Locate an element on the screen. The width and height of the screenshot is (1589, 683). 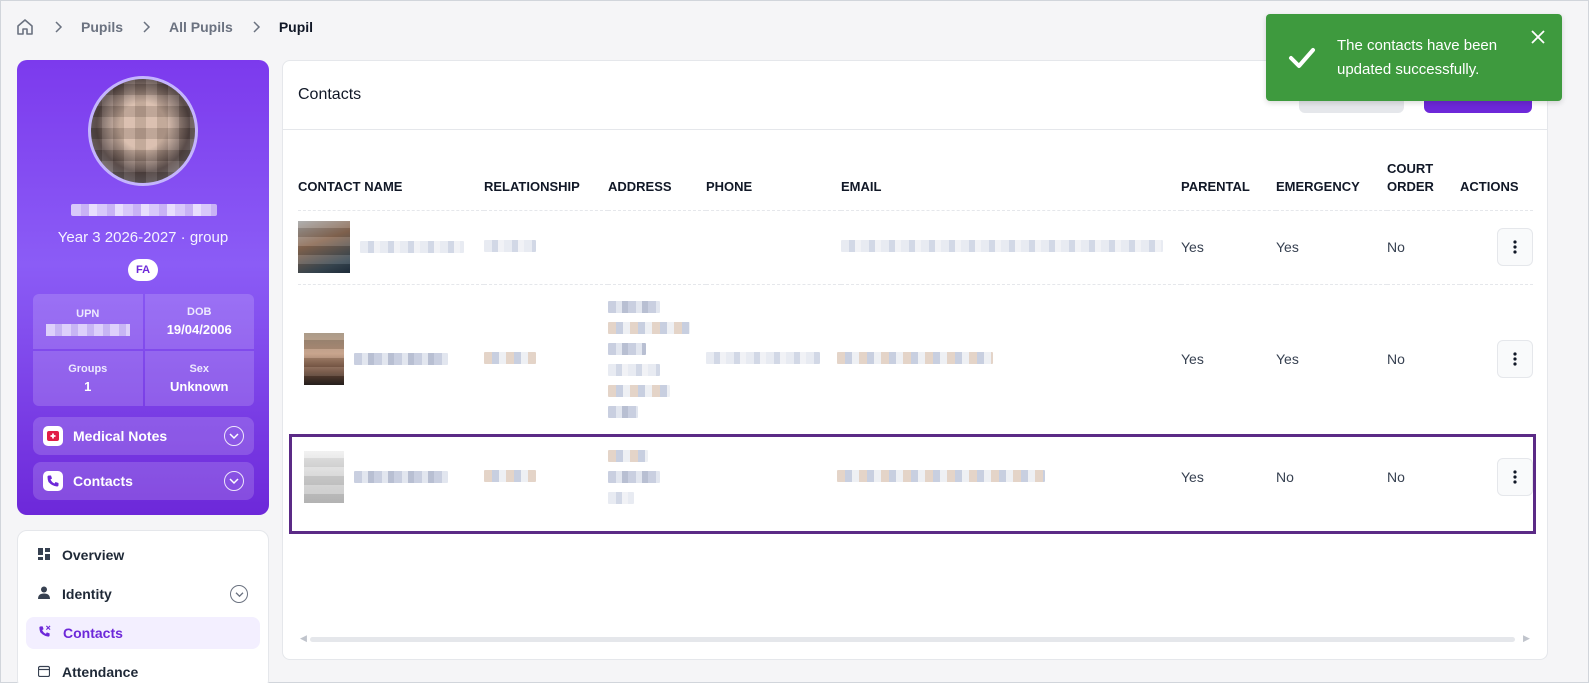
close-icon is located at coordinates (1538, 37).